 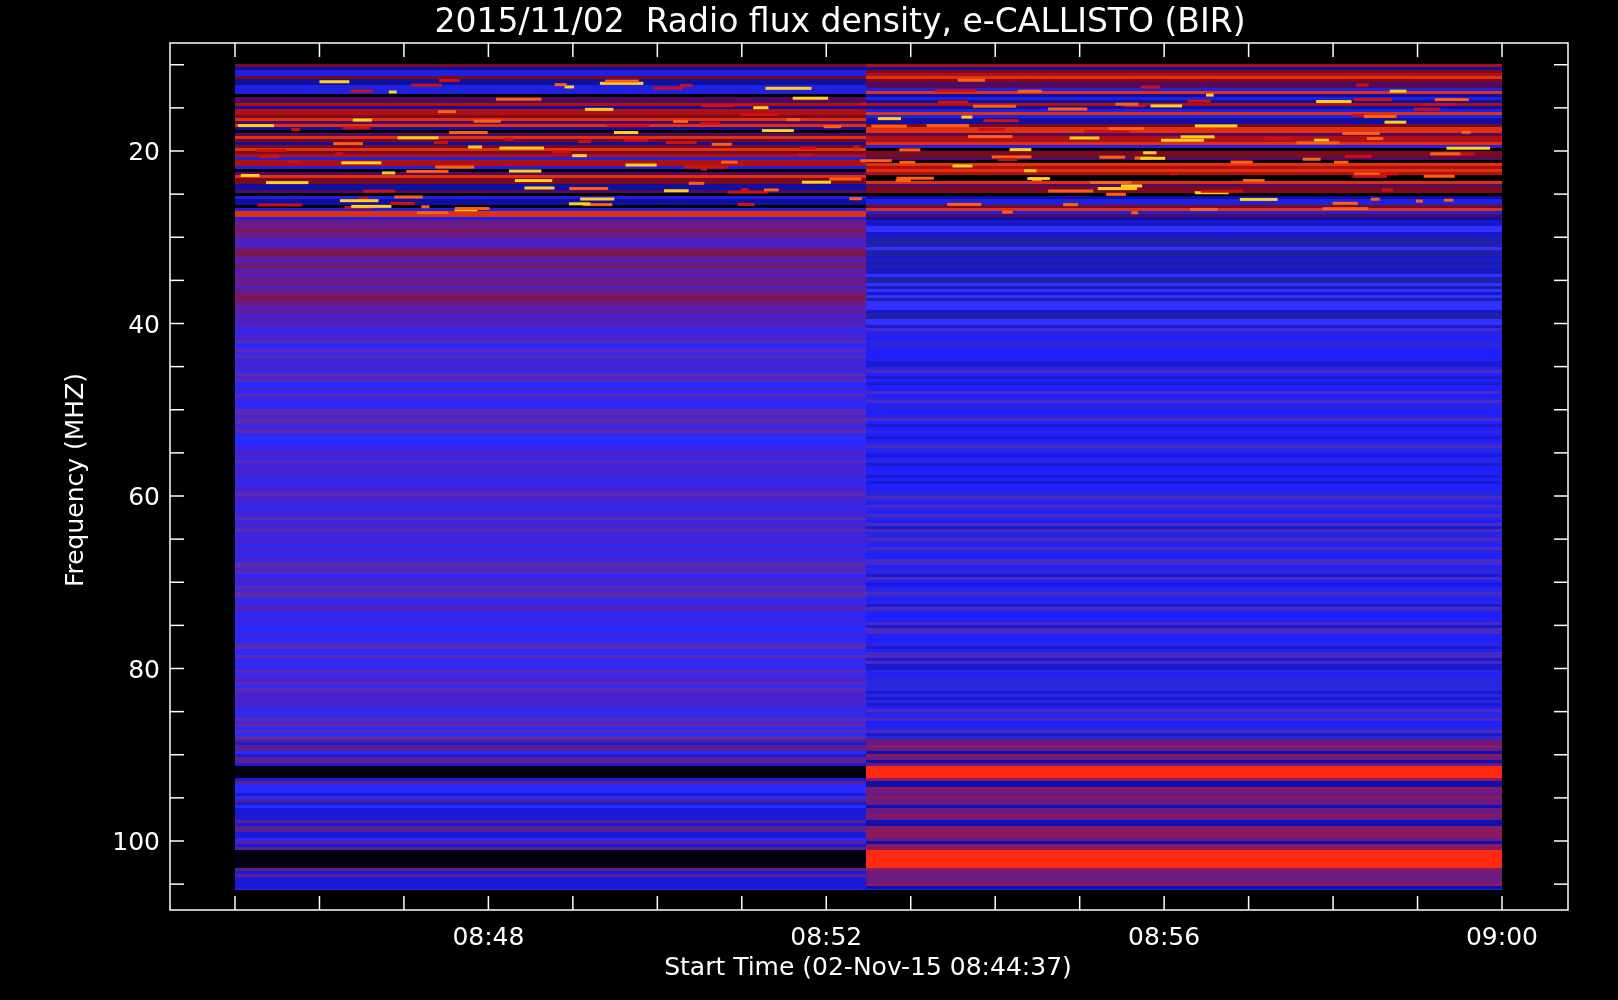 What do you see at coordinates (144, 669) in the screenshot?
I see `tick-label: 80` at bounding box center [144, 669].